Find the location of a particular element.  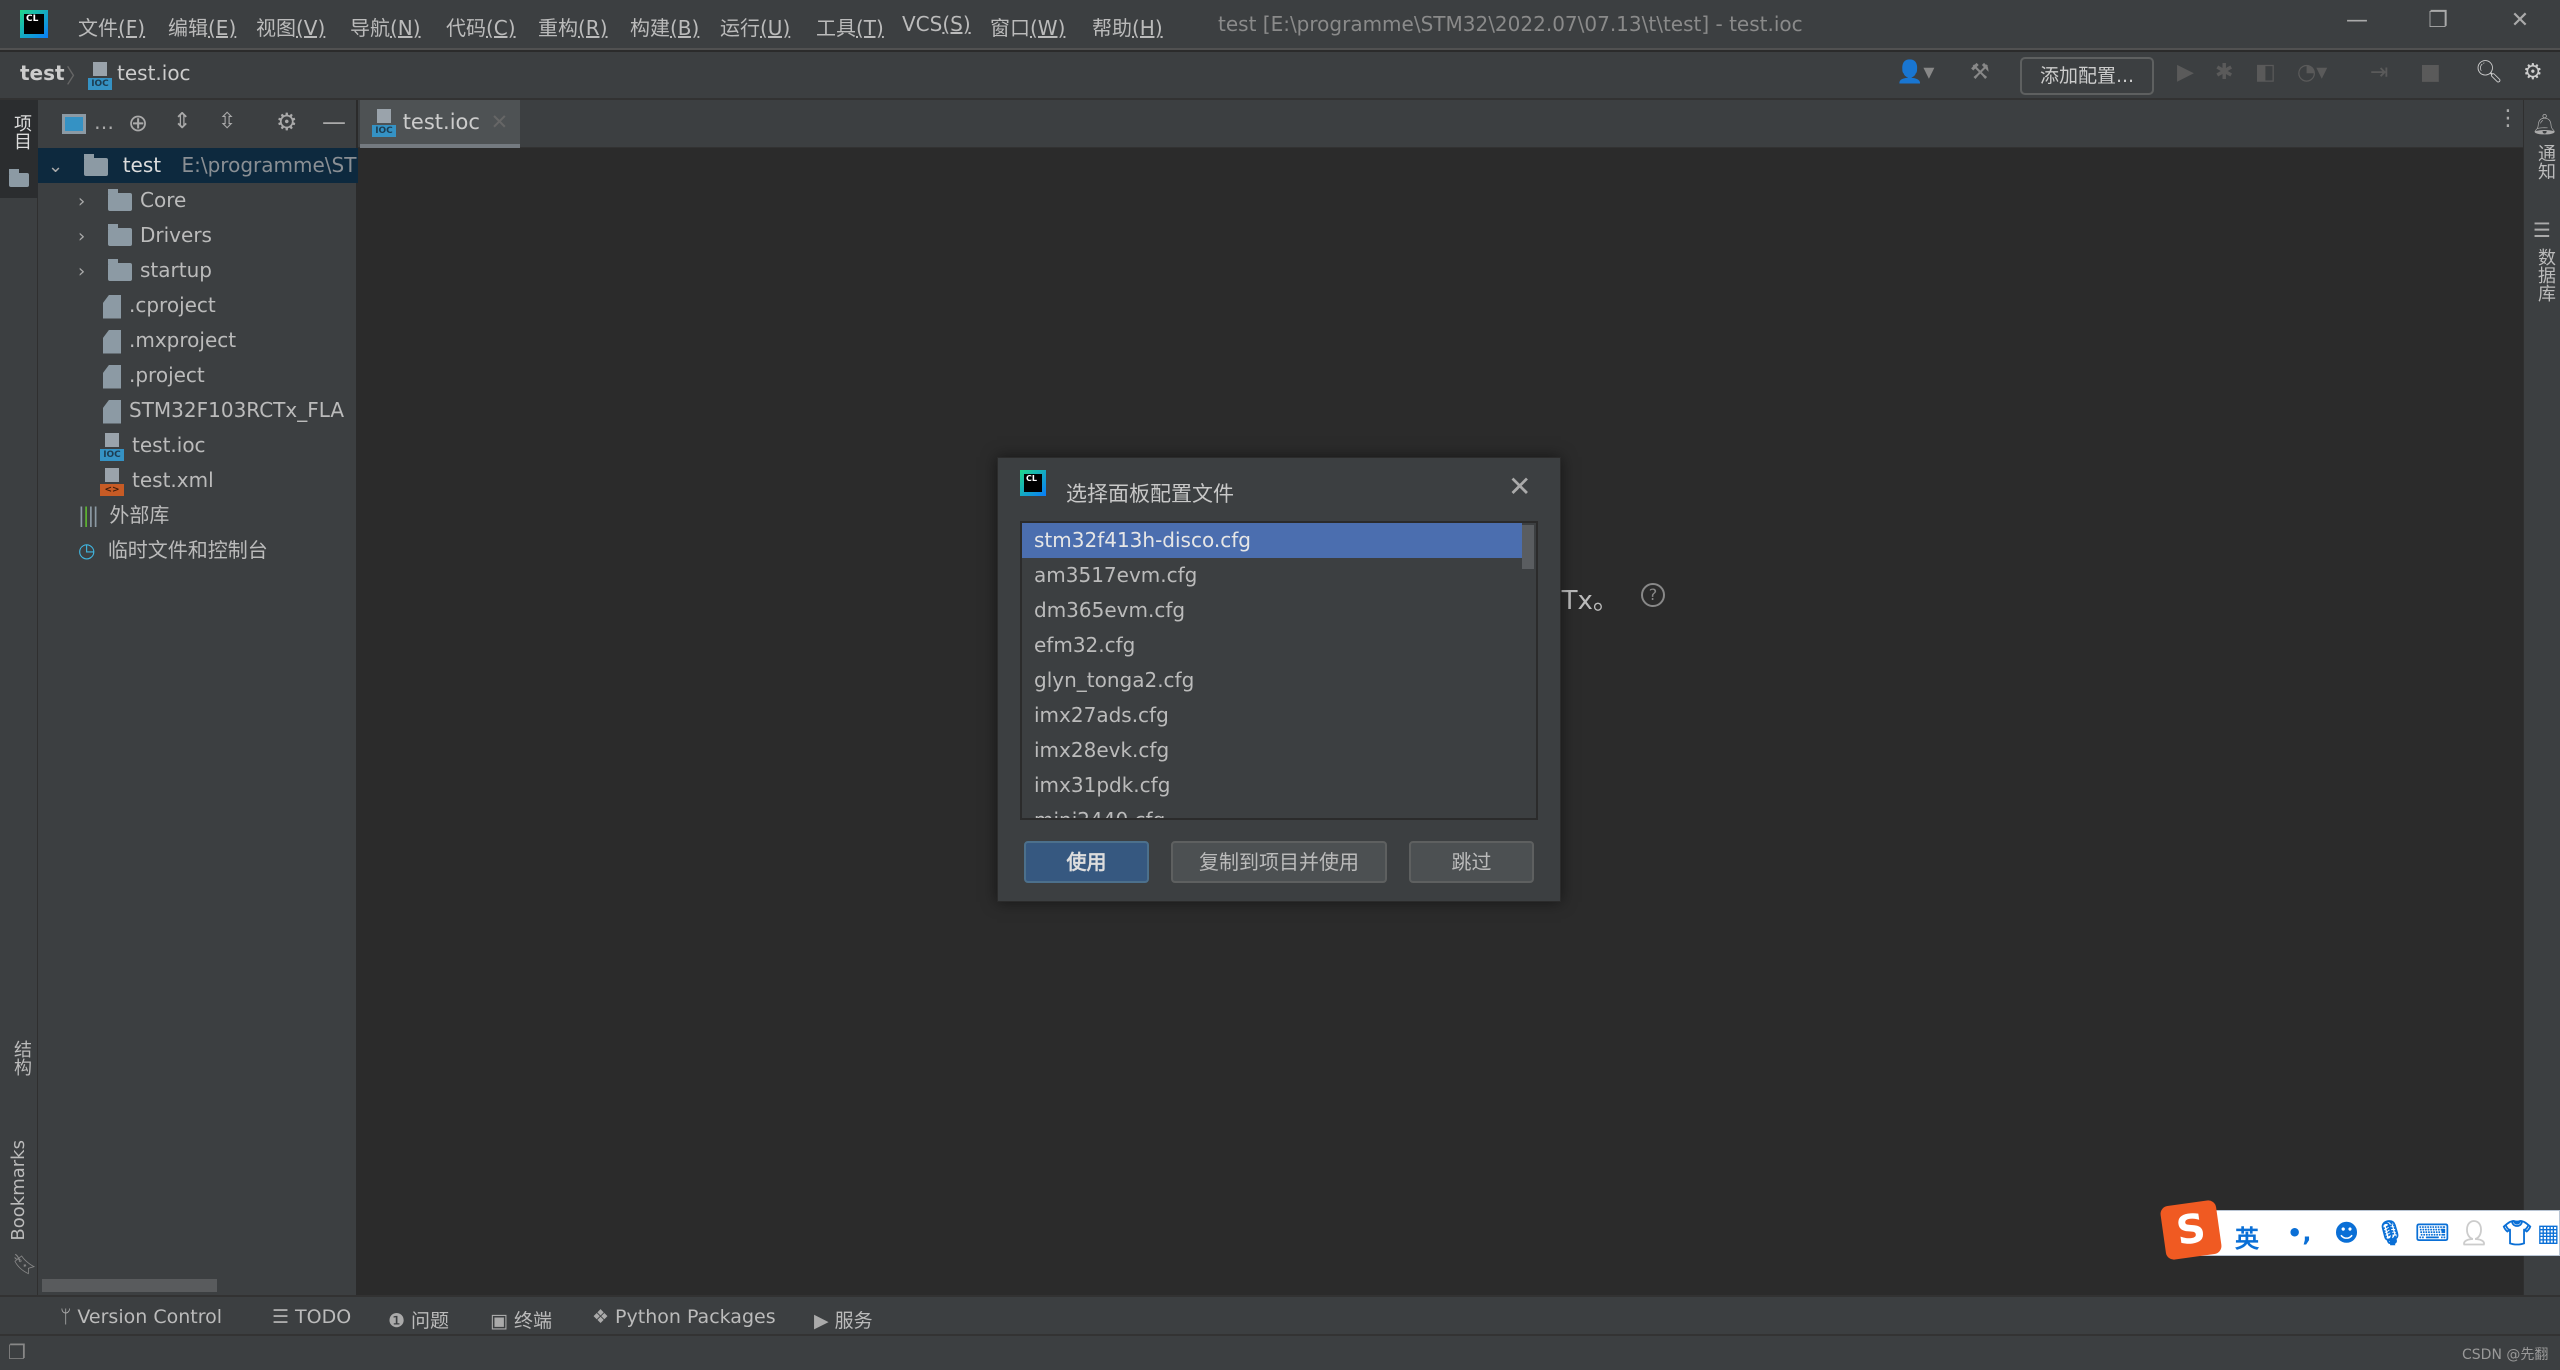

view-selector-icon is located at coordinates (74, 124).